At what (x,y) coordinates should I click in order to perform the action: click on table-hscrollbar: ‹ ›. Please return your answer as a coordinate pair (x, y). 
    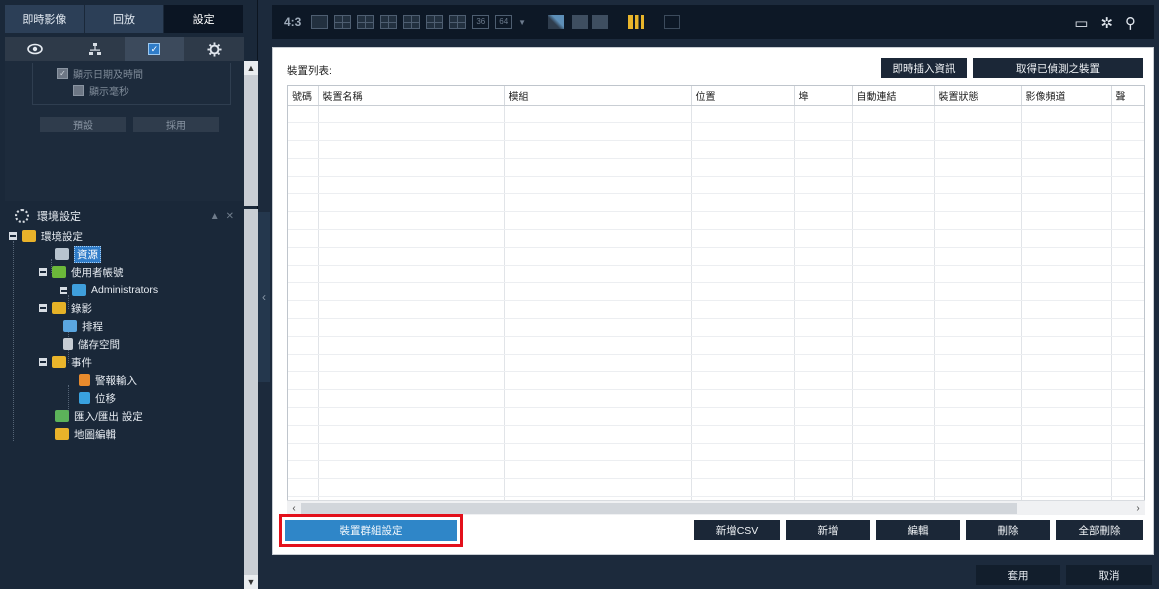
    Looking at the image, I should click on (716, 507).